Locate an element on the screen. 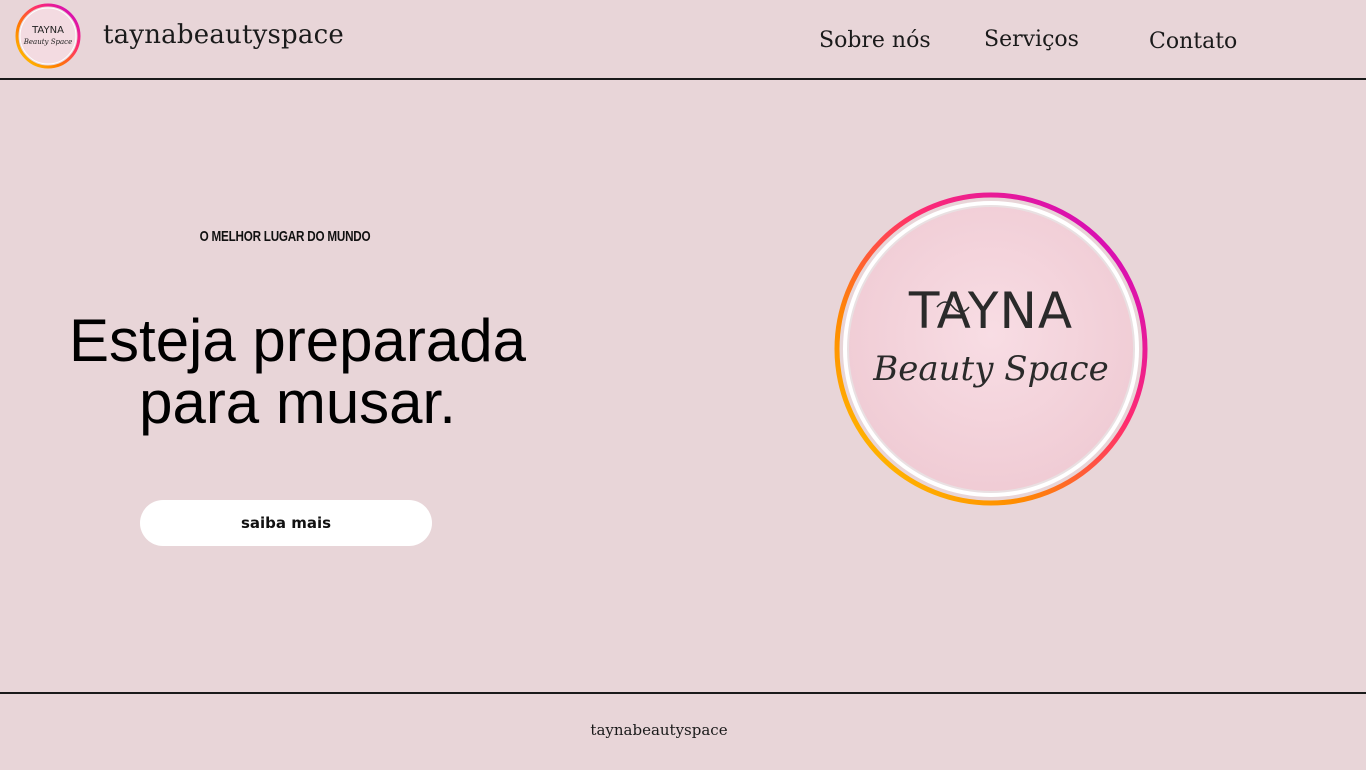  footer-brand: taynabeautyspace is located at coordinates (659, 730).